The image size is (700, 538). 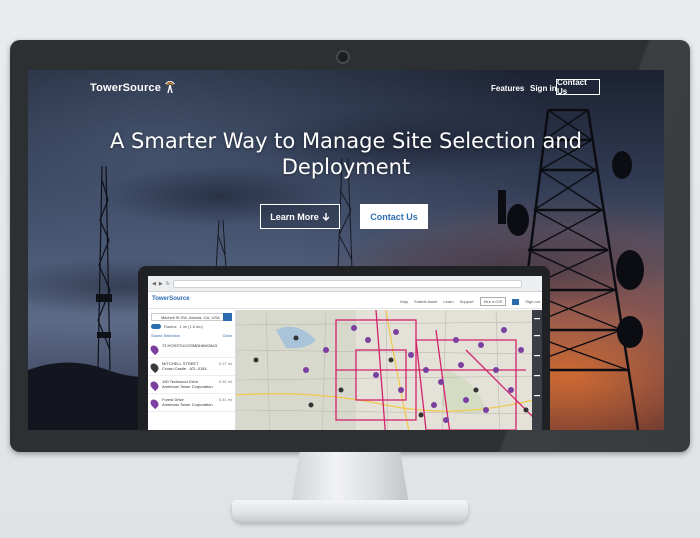 I want to click on back-icon: ◀, so click(x=154, y=283).